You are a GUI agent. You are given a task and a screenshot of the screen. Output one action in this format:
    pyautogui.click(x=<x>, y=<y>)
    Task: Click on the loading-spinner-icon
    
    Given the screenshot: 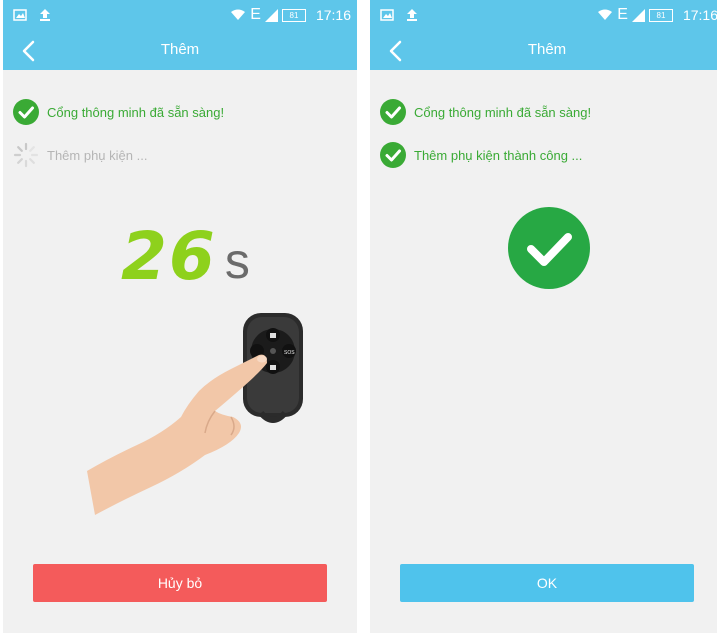 What is the action you would take?
    pyautogui.click(x=26, y=155)
    